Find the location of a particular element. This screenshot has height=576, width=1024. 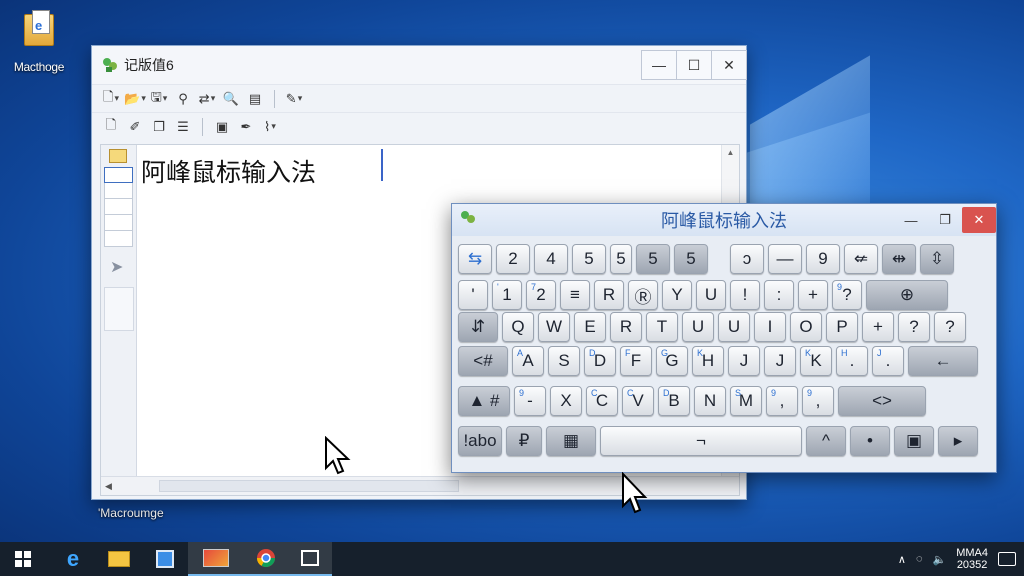

keyboard-key: ≡ is located at coordinates (575, 295).